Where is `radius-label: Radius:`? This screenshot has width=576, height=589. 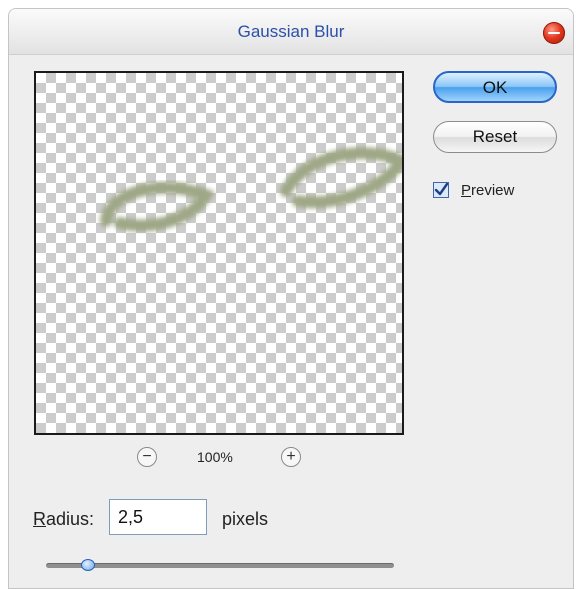 radius-label: Radius: is located at coordinates (63, 519).